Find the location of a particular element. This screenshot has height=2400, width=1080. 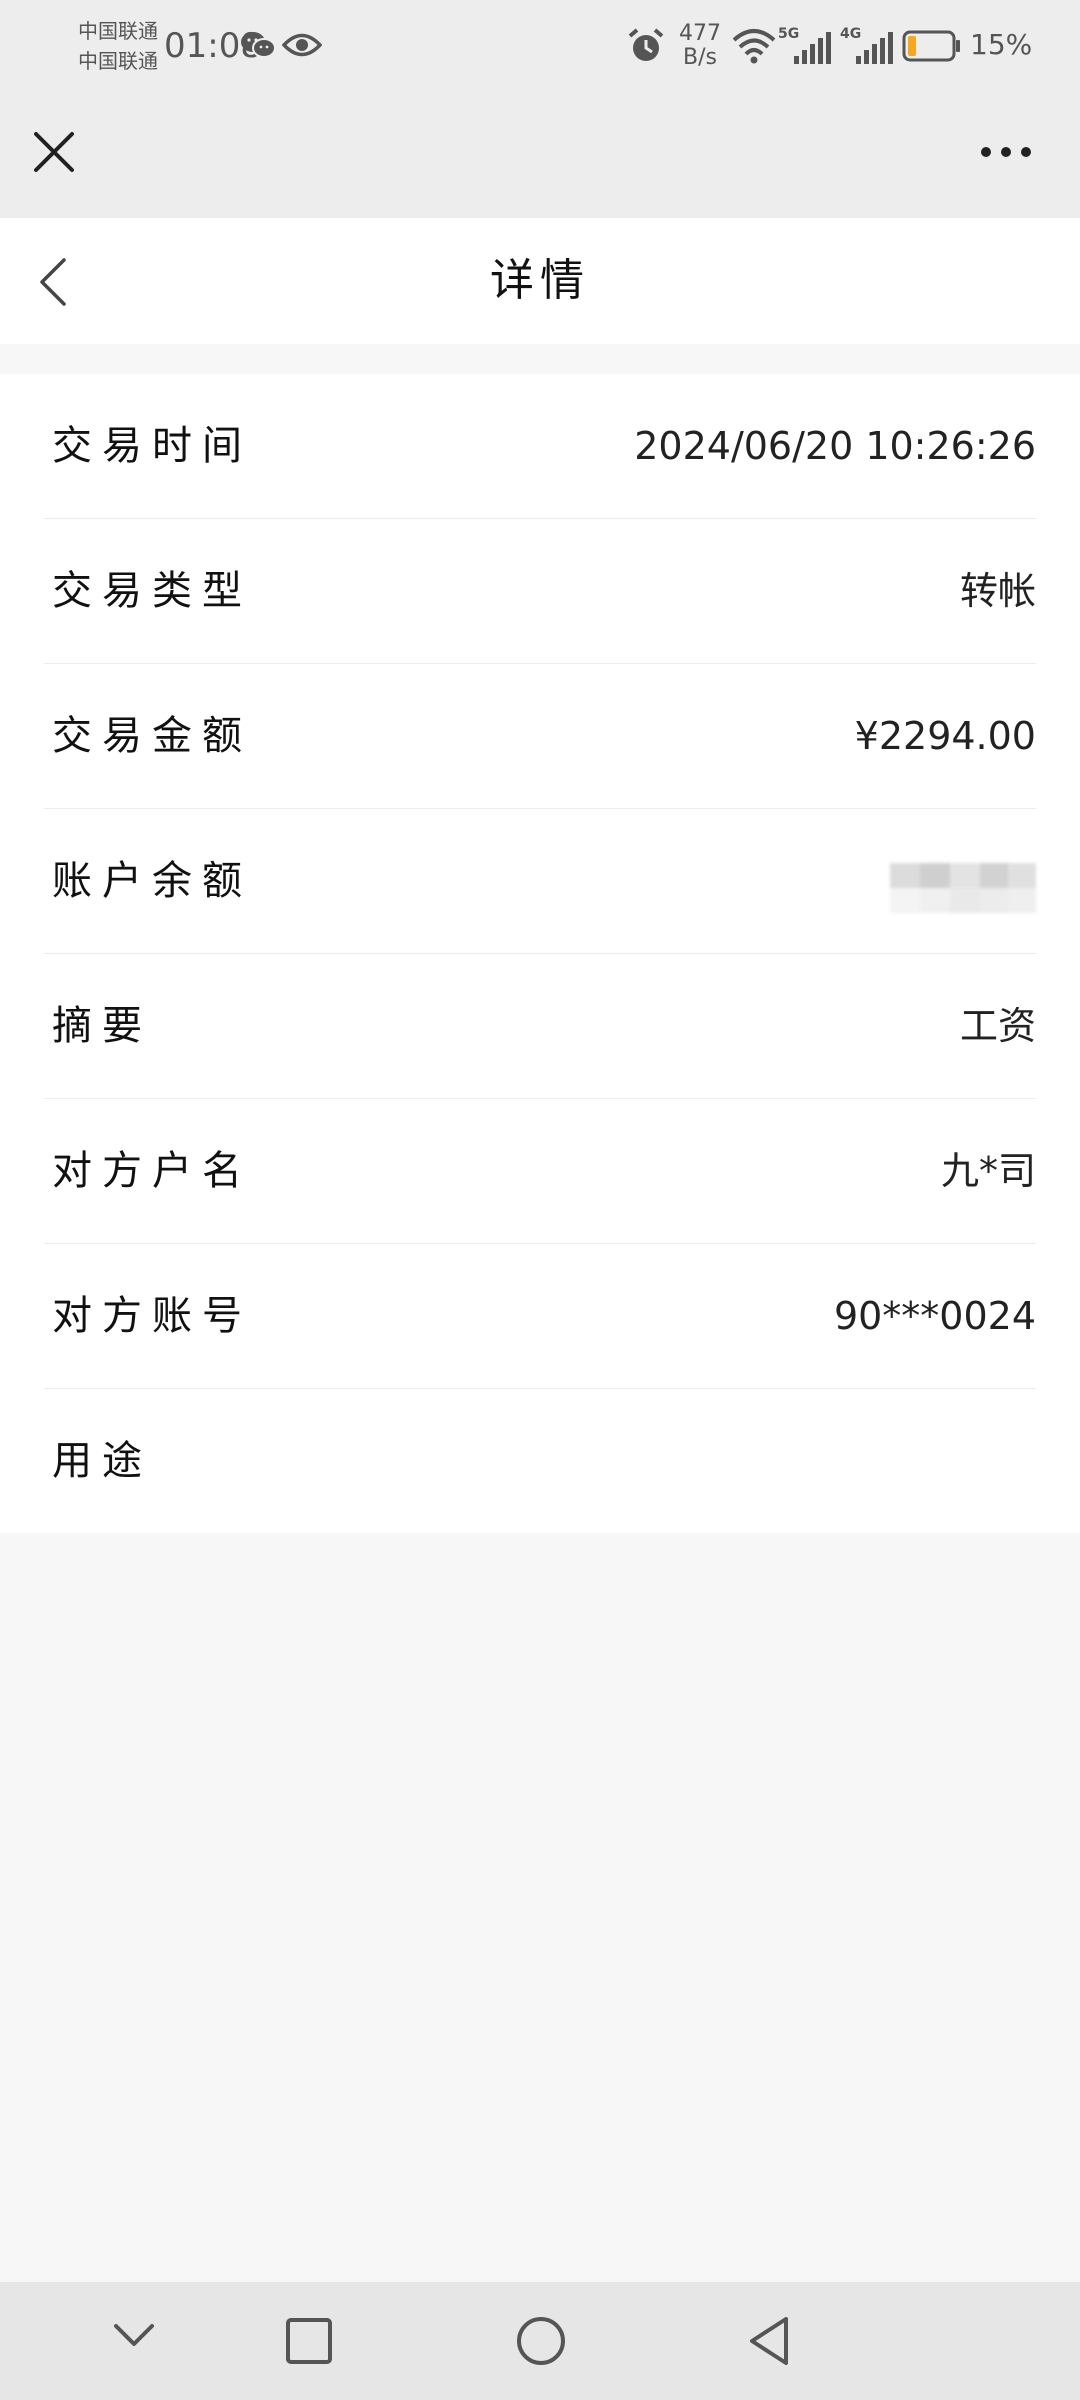

signal-icon: 5G is located at coordinates (806, 46).